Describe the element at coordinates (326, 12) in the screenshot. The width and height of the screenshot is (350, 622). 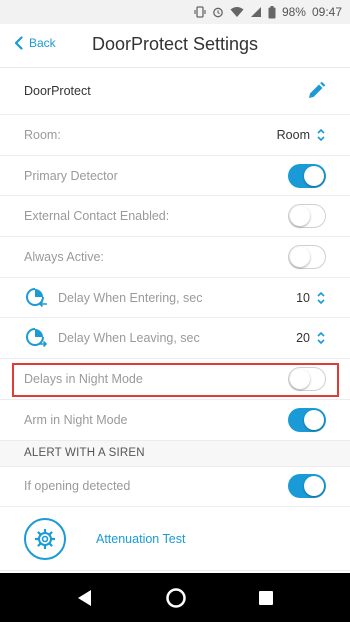
I see `clock: 09:47` at that location.